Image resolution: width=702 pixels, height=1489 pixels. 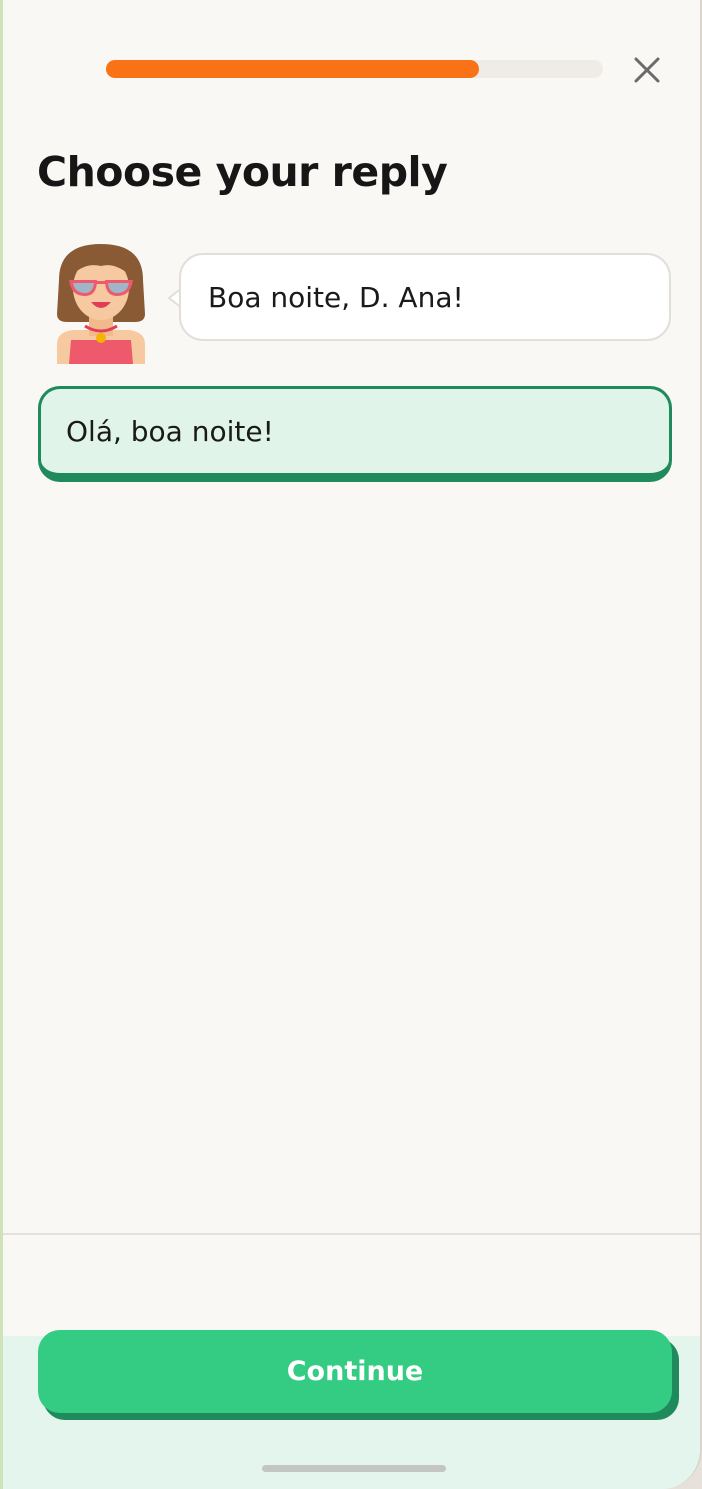 I want to click on divider, so click(x=351, y=1234).